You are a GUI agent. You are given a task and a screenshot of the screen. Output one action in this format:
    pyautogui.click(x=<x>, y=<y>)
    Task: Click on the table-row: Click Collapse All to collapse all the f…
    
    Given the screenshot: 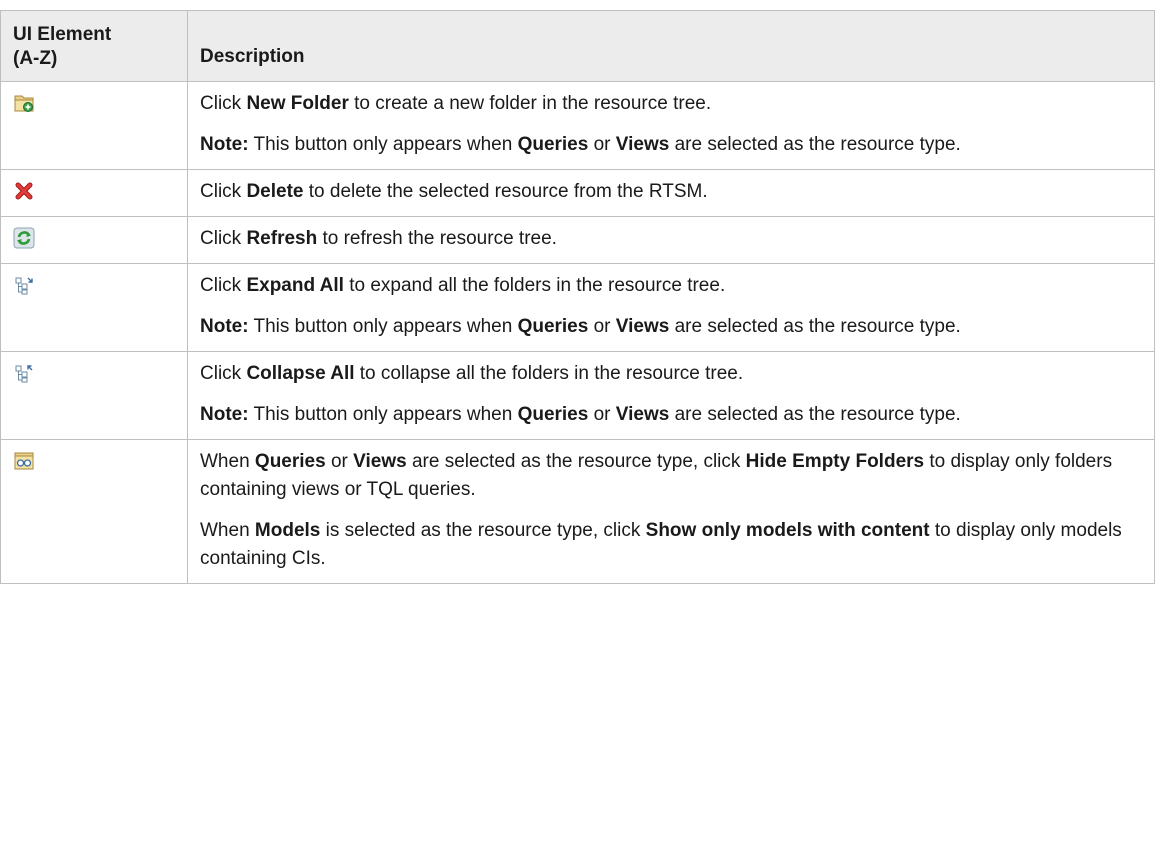 What is the action you would take?
    pyautogui.click(x=577, y=395)
    